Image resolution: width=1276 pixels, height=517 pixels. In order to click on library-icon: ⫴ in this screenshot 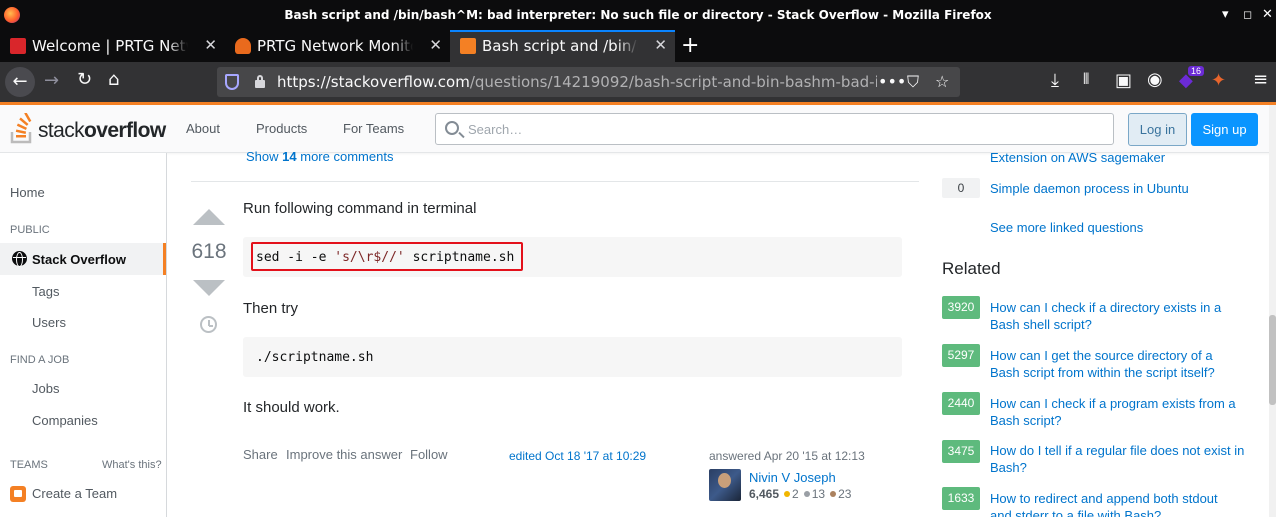, I will do `click(1086, 79)`.